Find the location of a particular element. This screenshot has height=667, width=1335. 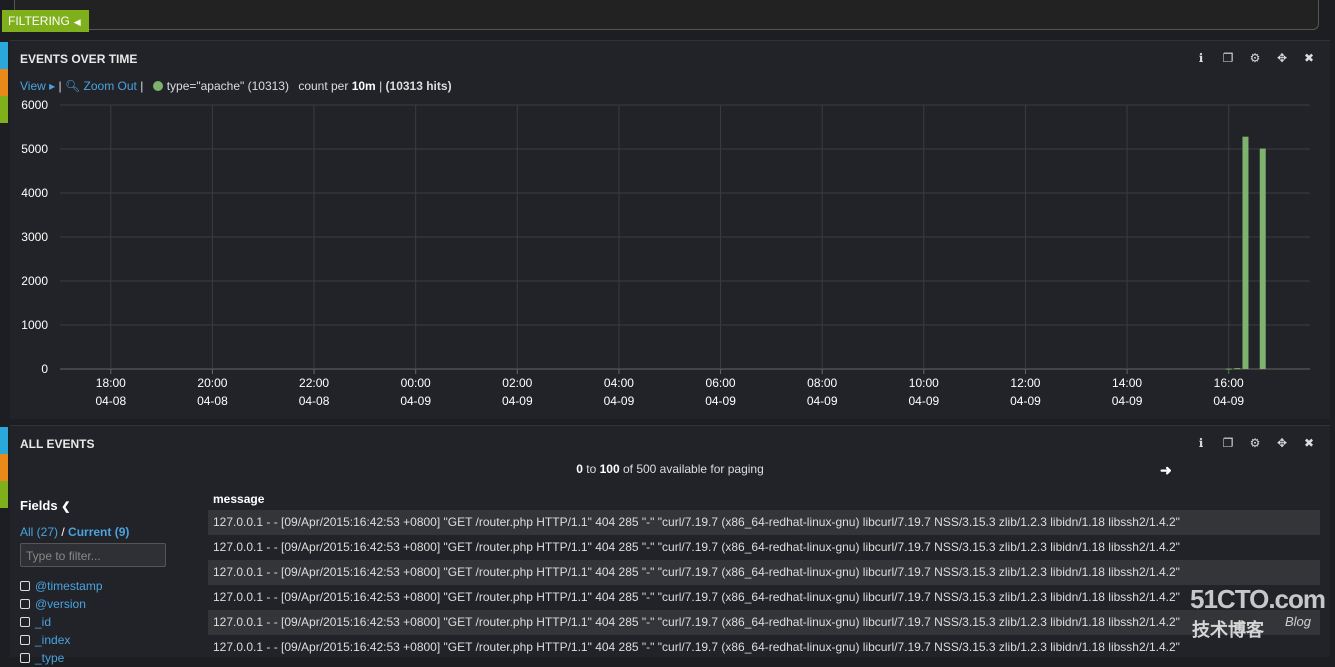

filtering-toggle: FILTERING ◀ is located at coordinates (45, 21).